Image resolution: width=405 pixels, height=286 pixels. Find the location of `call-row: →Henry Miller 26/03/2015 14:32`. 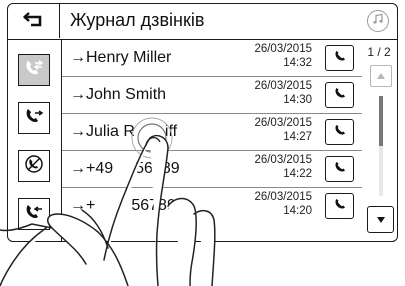

call-row: →Henry Miller 26/03/2015 14:32 is located at coordinates (212, 58).